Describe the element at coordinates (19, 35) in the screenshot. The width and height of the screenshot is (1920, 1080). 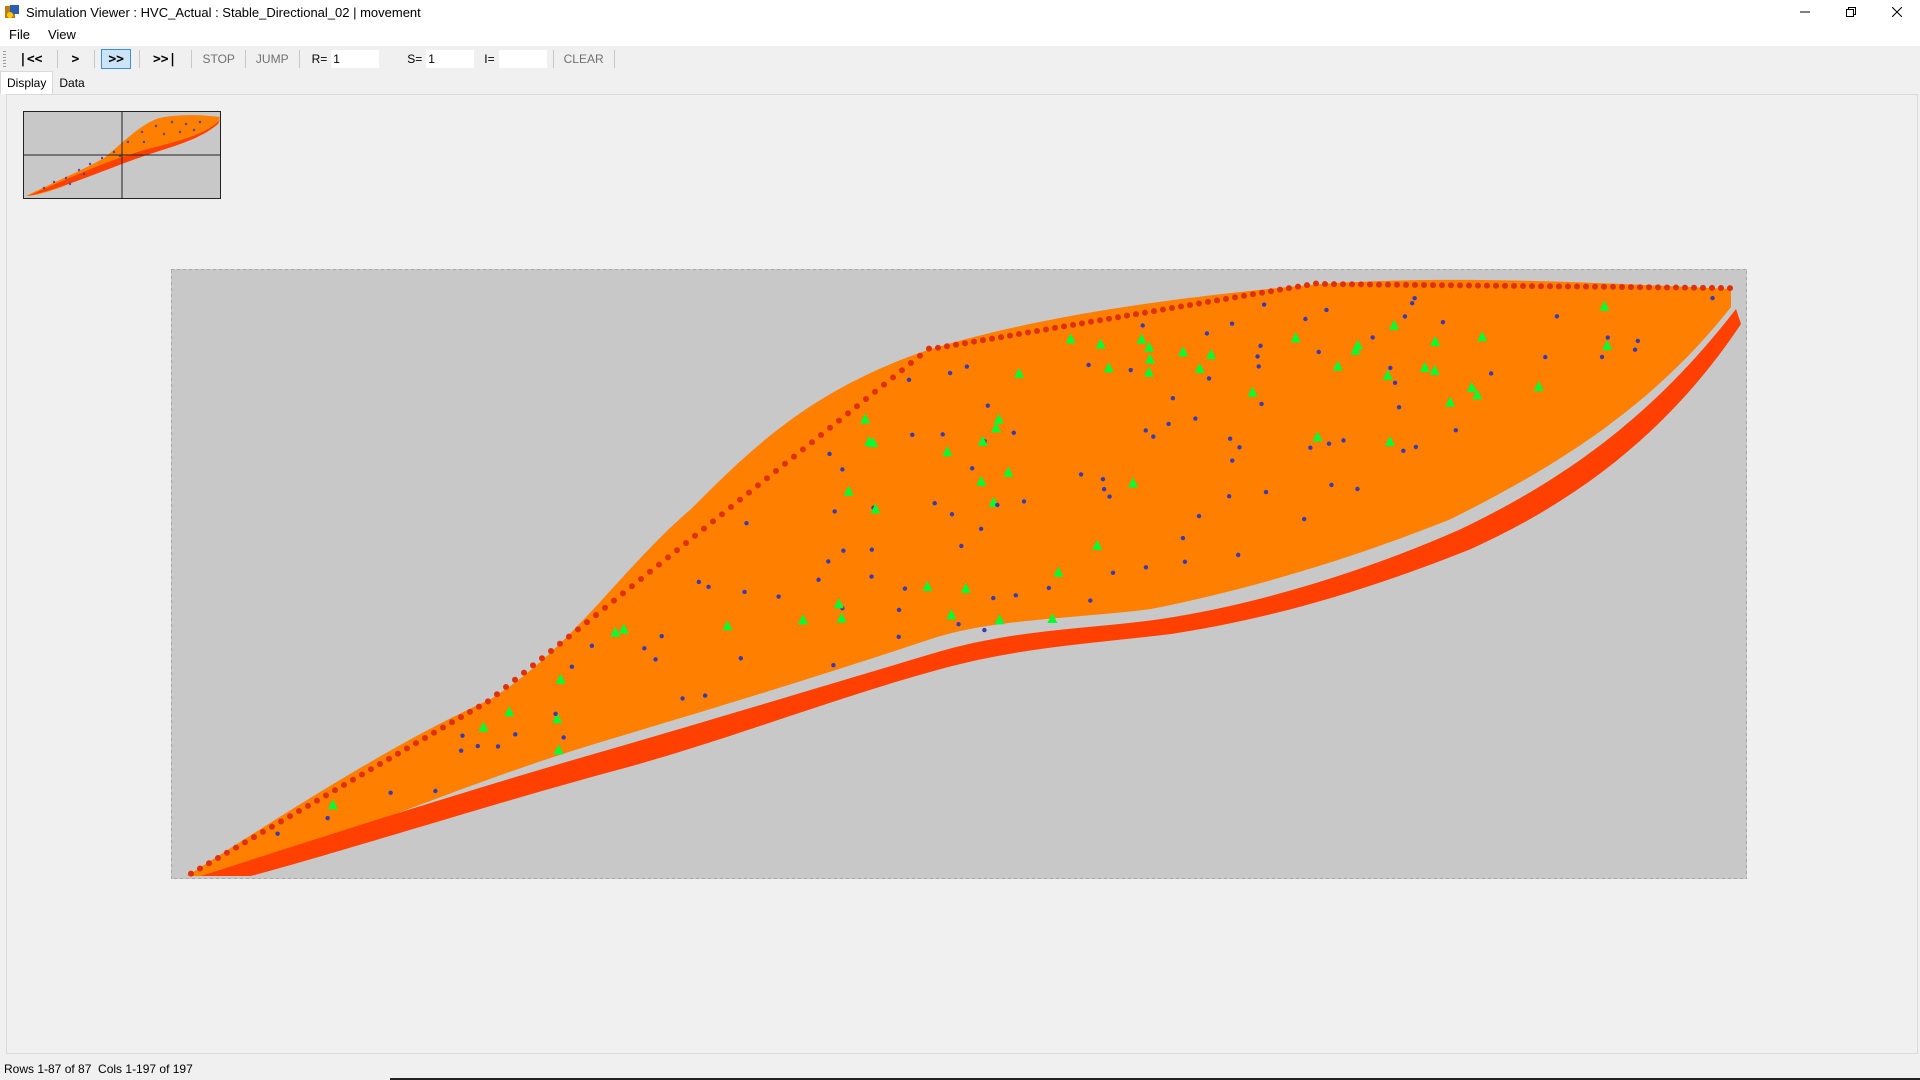
I see `menu-file: File` at that location.